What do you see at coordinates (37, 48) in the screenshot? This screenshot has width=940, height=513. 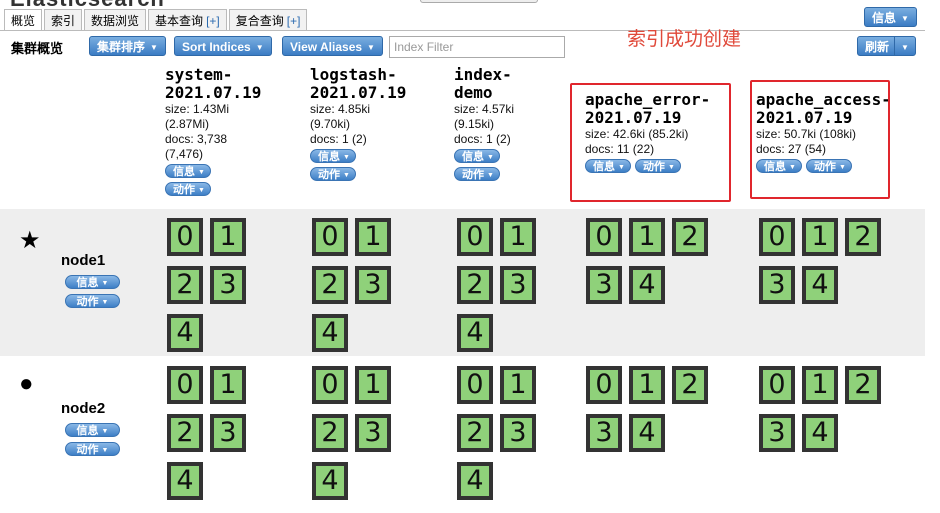 I see `page-title: 集群概览` at bounding box center [37, 48].